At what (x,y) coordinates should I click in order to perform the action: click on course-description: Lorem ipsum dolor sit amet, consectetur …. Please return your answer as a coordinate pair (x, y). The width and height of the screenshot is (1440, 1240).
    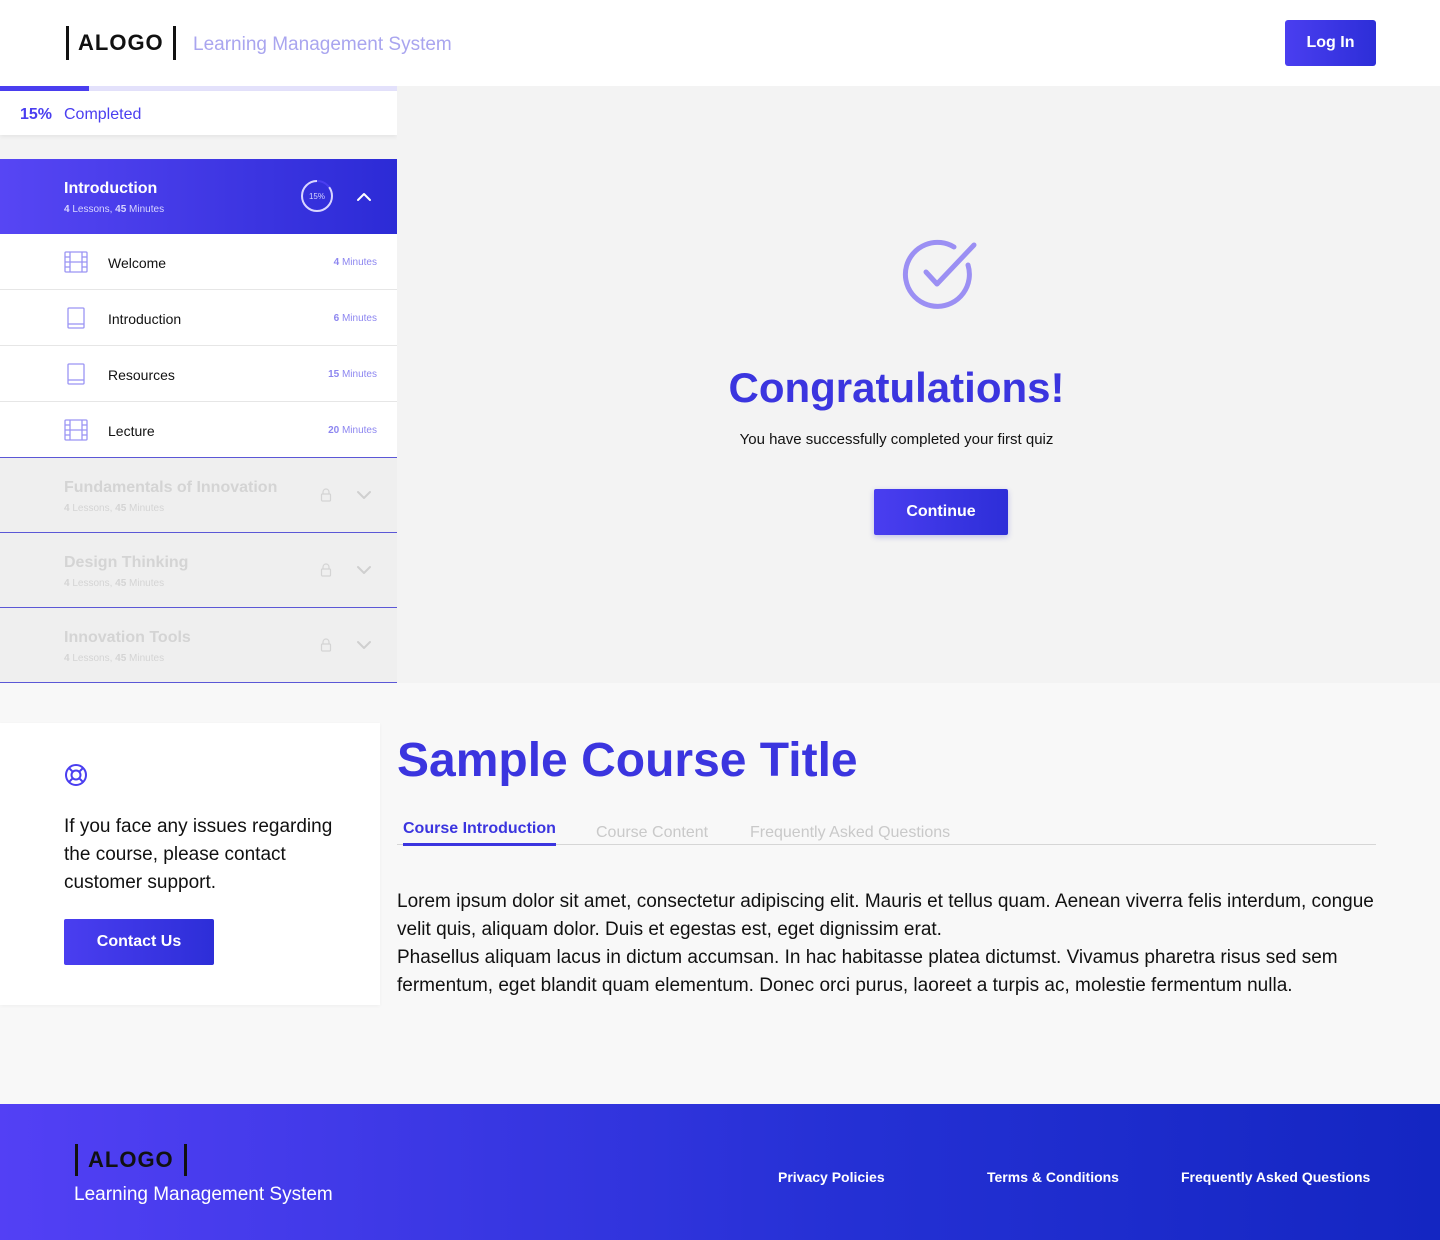
    Looking at the image, I should click on (889, 944).